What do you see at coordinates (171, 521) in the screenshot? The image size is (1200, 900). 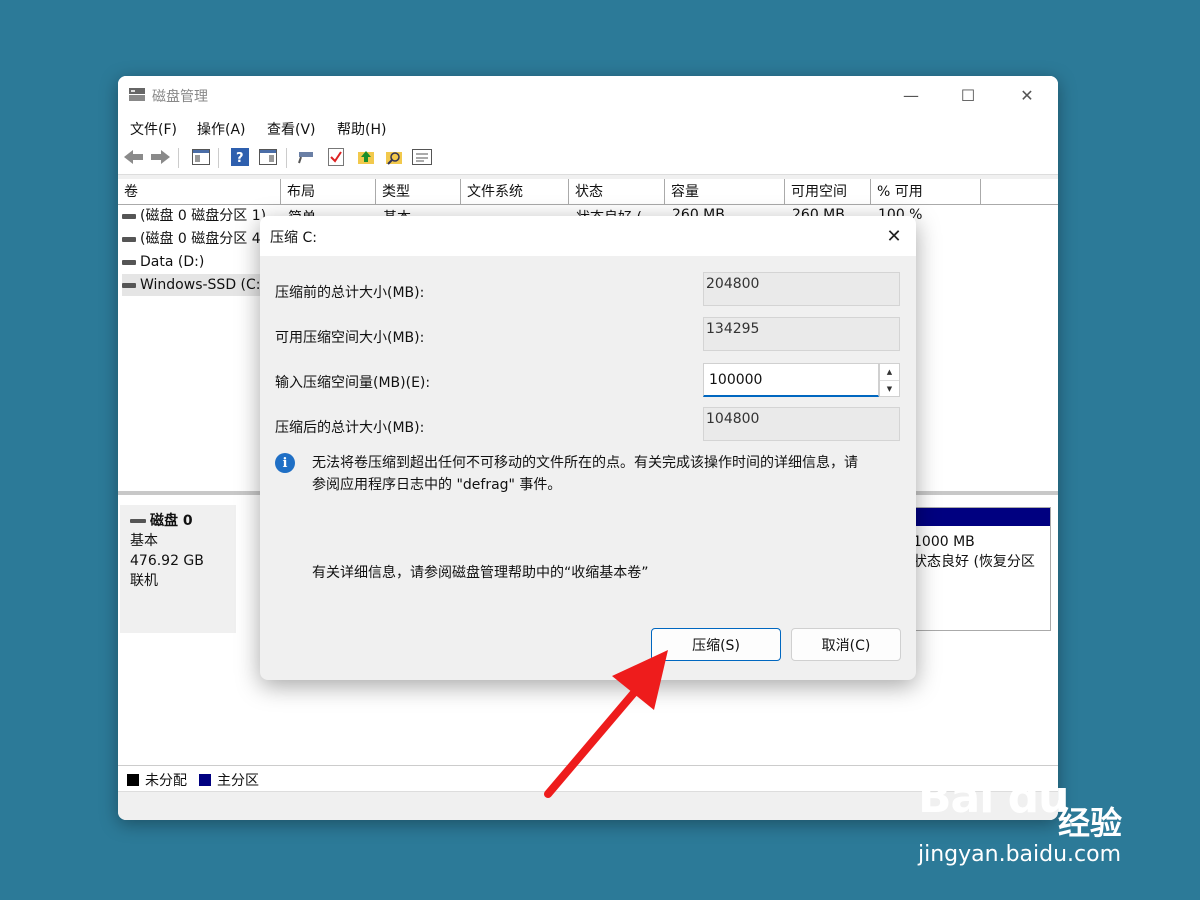 I see `disk-name: 磁盘 0` at bounding box center [171, 521].